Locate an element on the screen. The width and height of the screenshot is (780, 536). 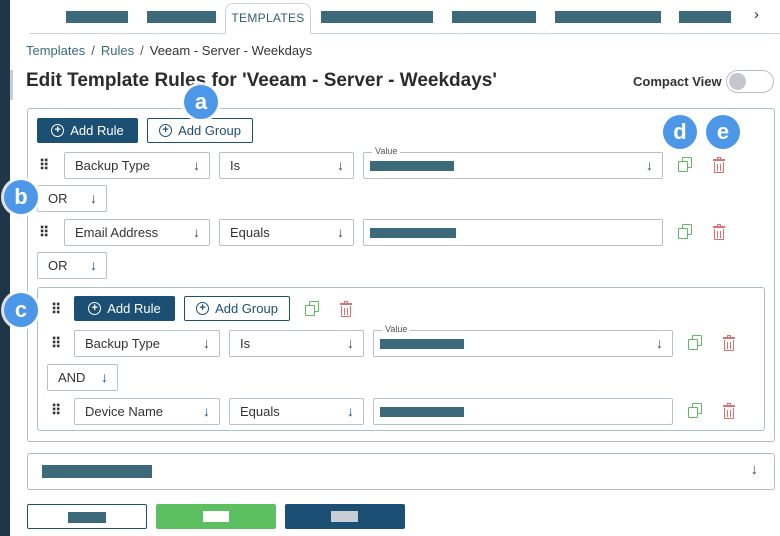
field-select-value: Device Name is located at coordinates (124, 411).